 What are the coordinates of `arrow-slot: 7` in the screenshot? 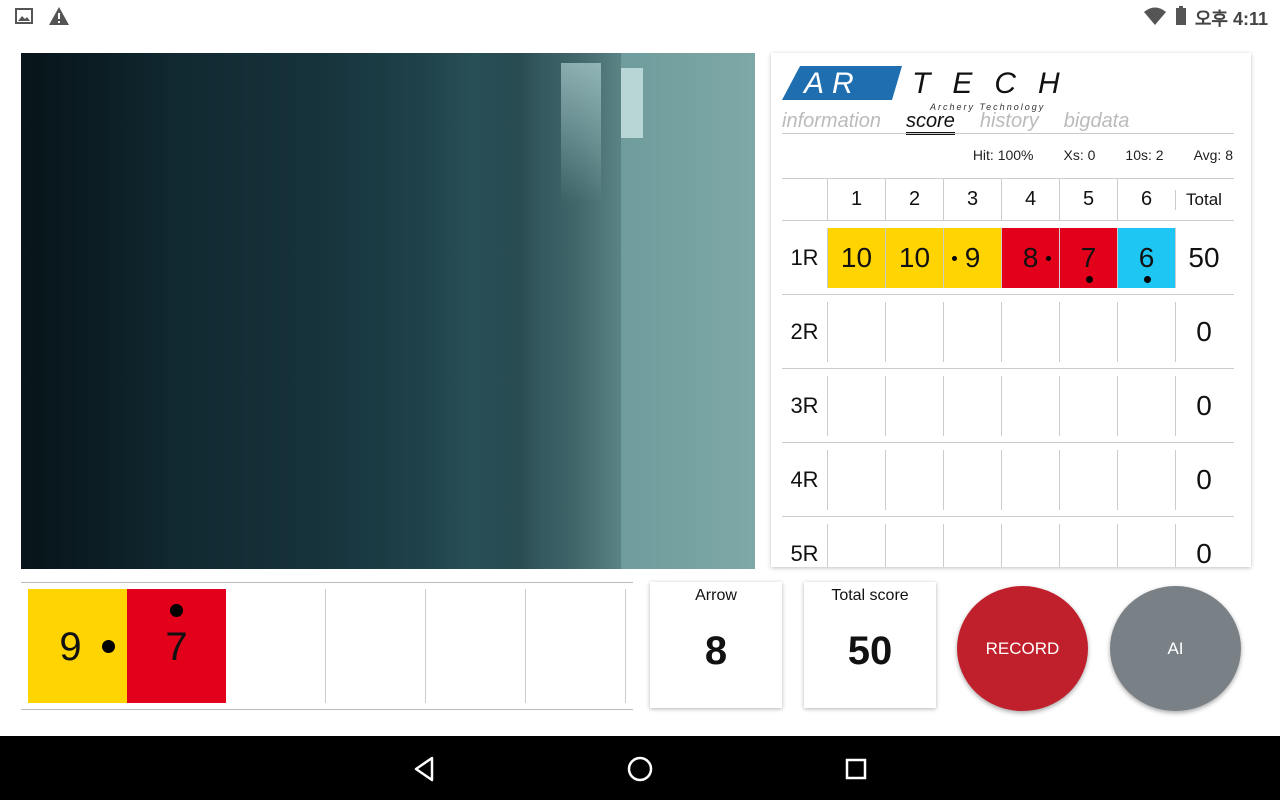 It's located at (176, 646).